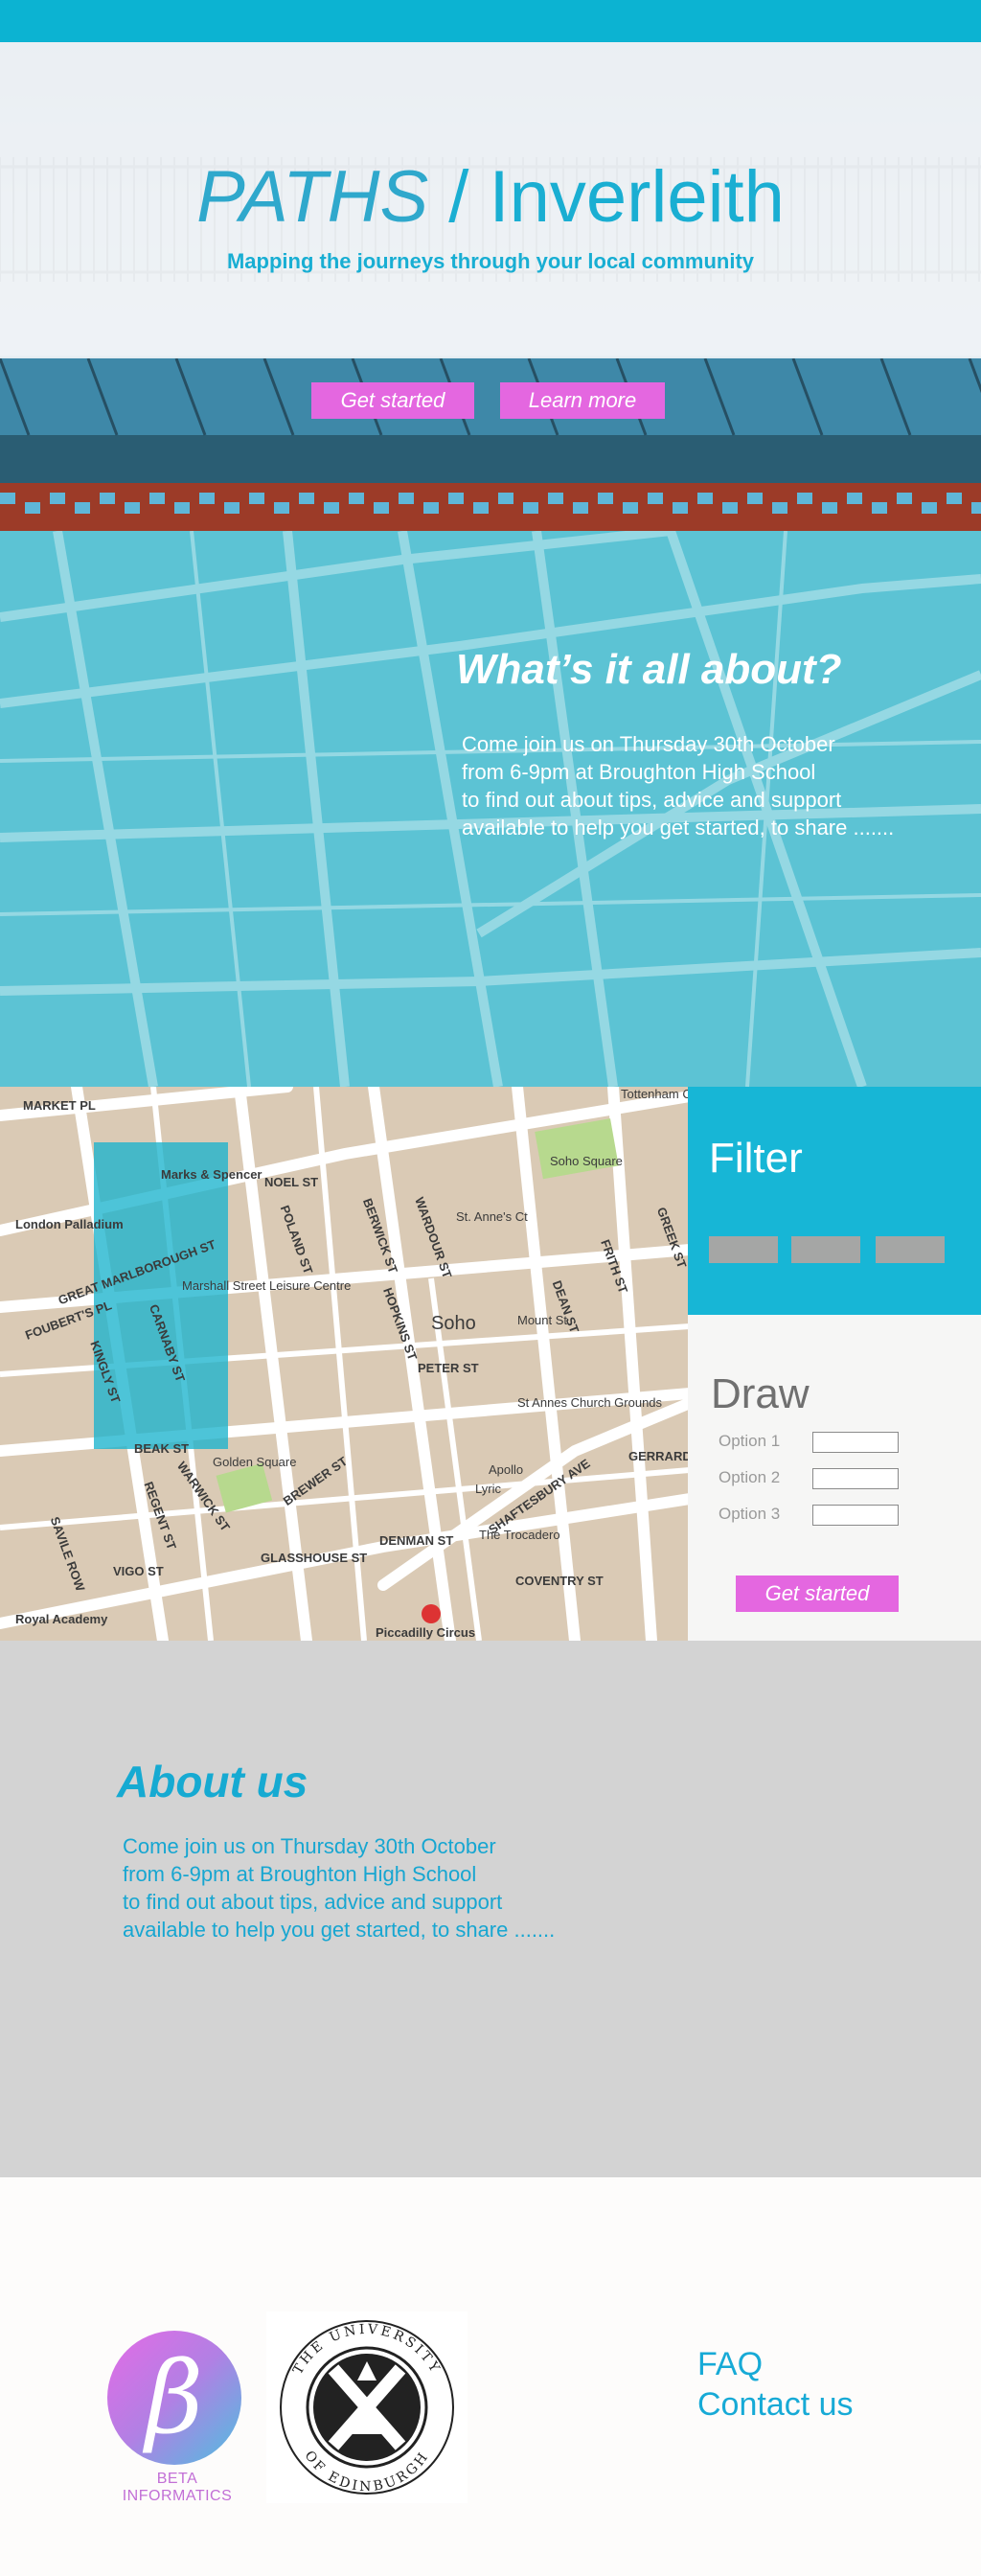  What do you see at coordinates (177, 2487) in the screenshot?
I see `beta-informatics-text: BETA INFORMATICS` at bounding box center [177, 2487].